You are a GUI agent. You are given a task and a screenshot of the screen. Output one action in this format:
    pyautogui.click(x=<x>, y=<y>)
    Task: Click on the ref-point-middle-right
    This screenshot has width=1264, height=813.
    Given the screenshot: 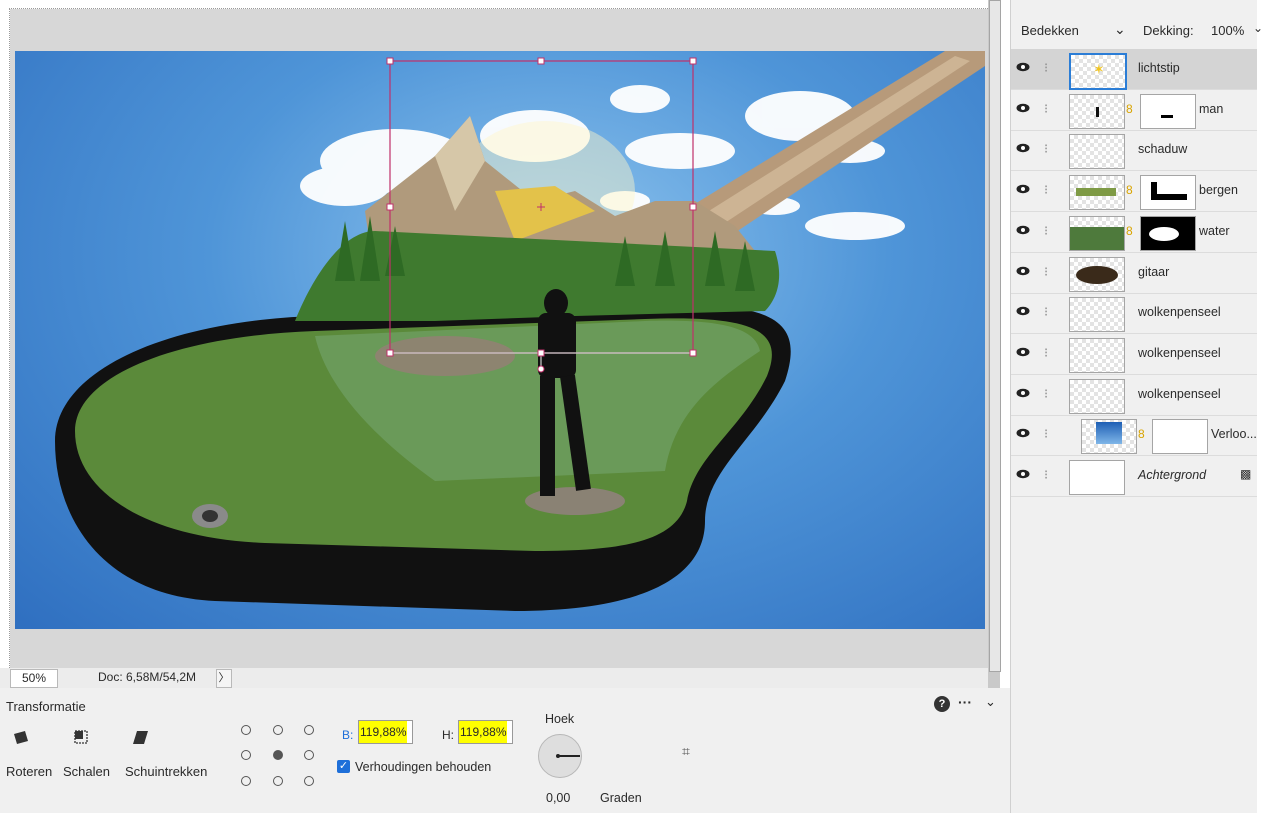 What is the action you would take?
    pyautogui.click(x=309, y=755)
    